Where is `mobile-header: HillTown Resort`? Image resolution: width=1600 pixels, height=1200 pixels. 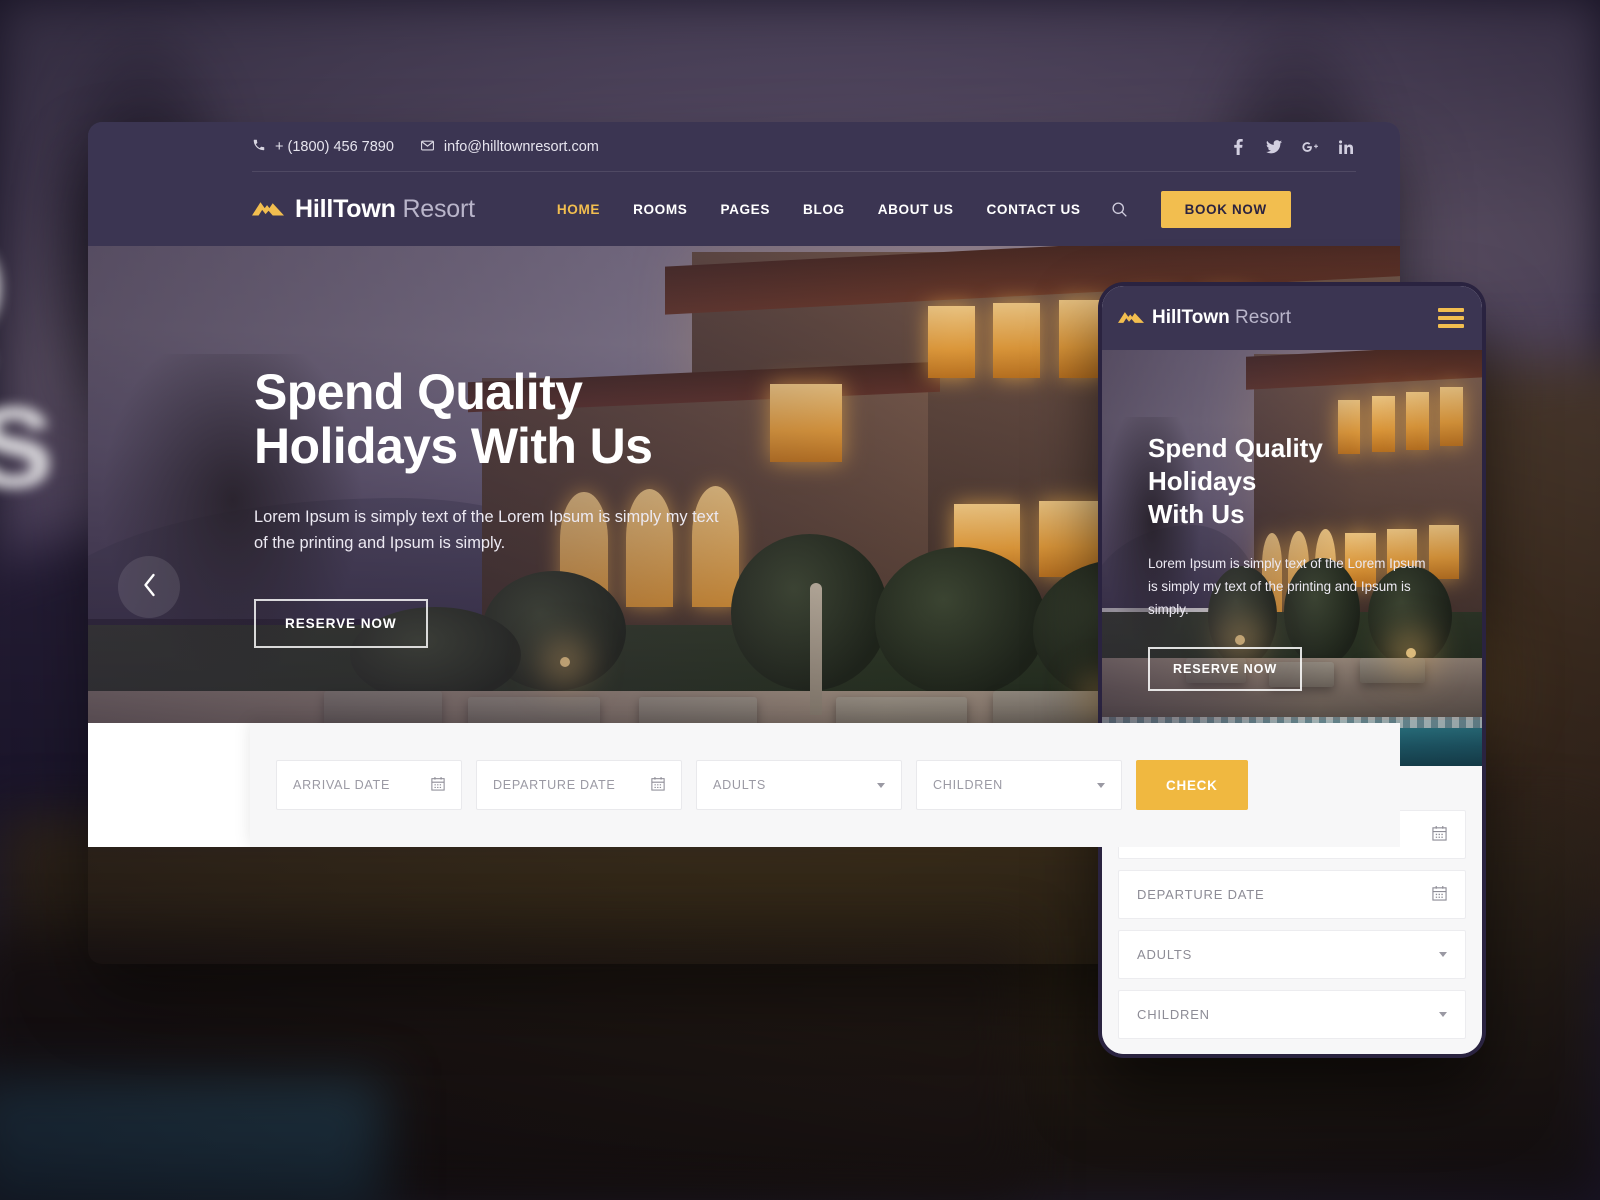
mobile-header: HillTown Resort is located at coordinates (1292, 318).